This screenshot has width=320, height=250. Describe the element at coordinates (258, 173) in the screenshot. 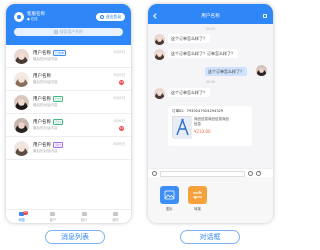

I see `plus-icon` at that location.